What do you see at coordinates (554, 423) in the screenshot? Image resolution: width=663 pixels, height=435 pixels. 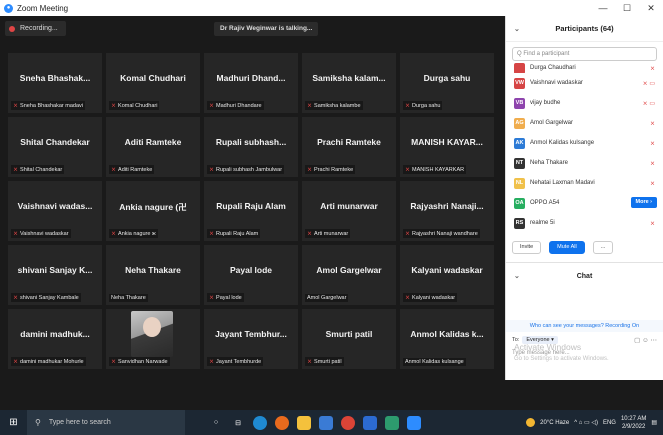 I see `weather-text: 20°C Haze` at bounding box center [554, 423].